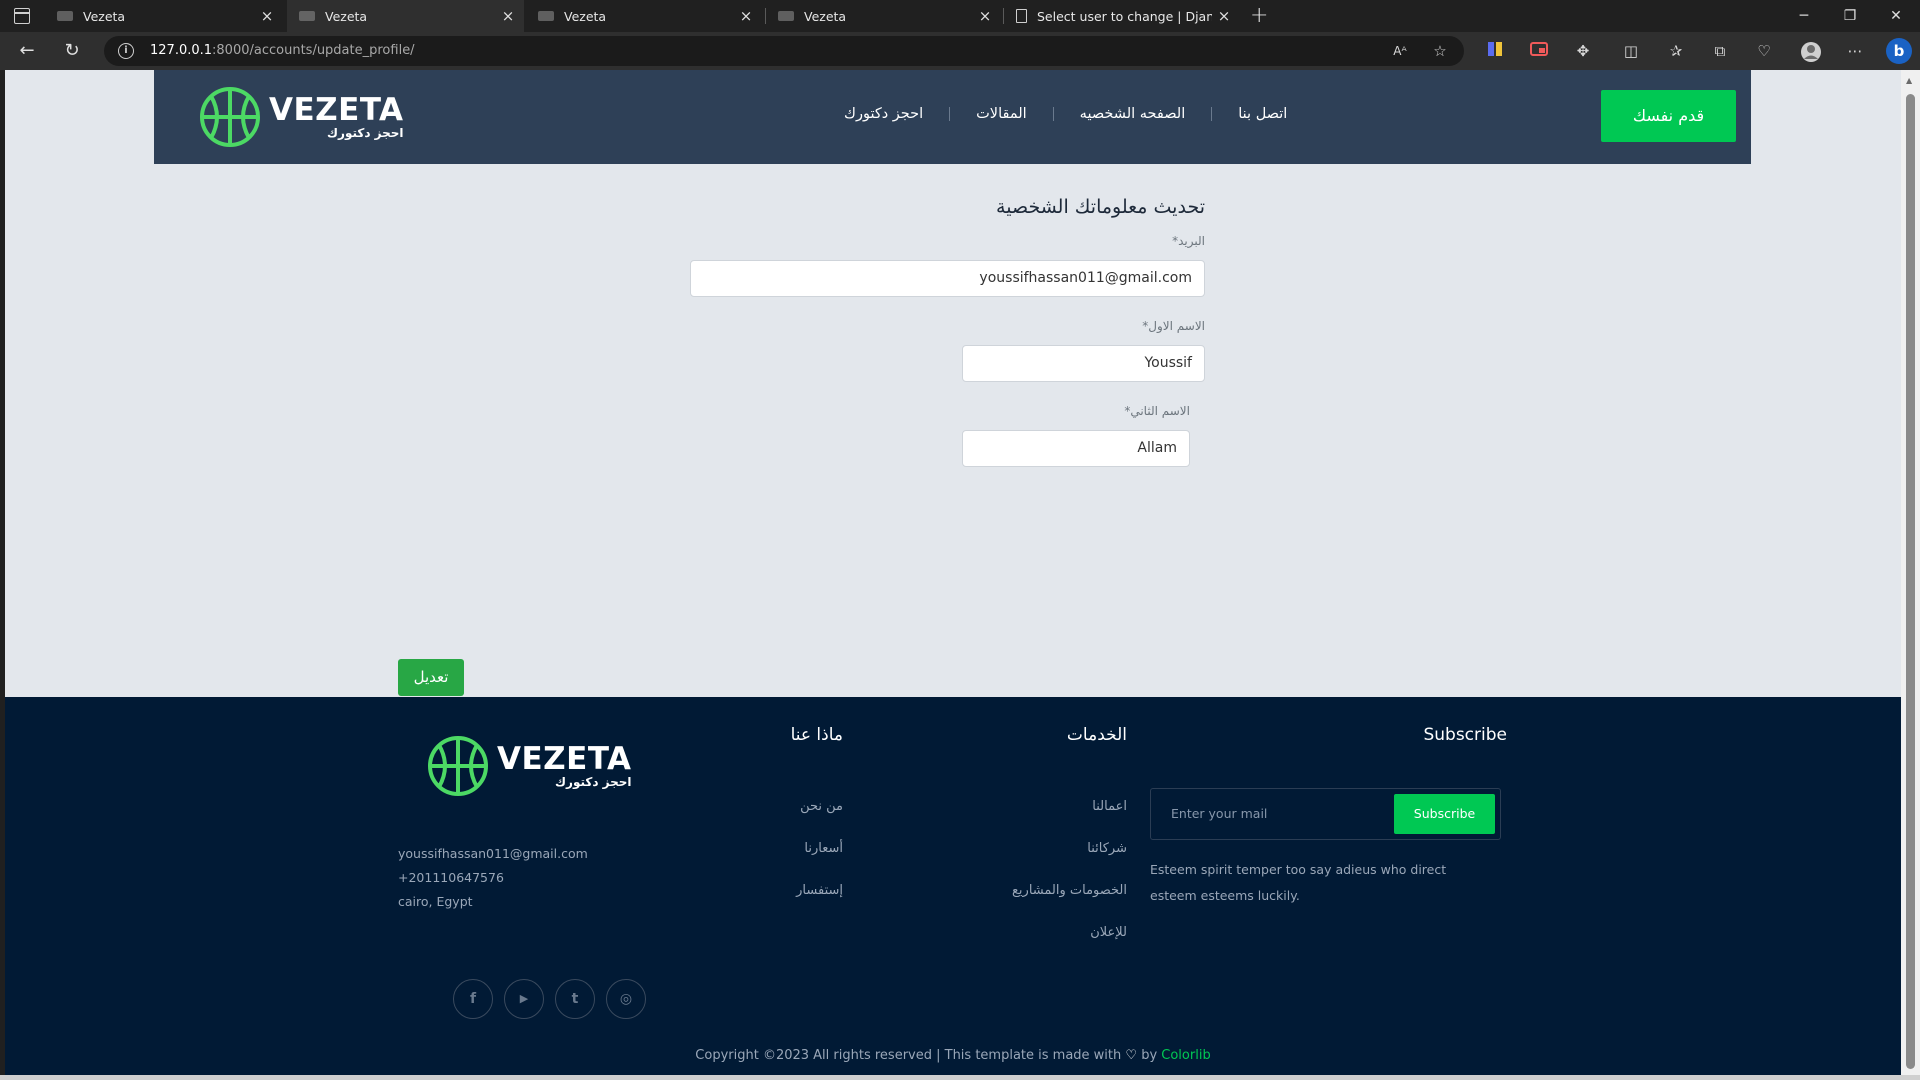 This screenshot has height=1080, width=1920. Describe the element at coordinates (1855, 51) in the screenshot. I see `more-icon: ⋯` at that location.